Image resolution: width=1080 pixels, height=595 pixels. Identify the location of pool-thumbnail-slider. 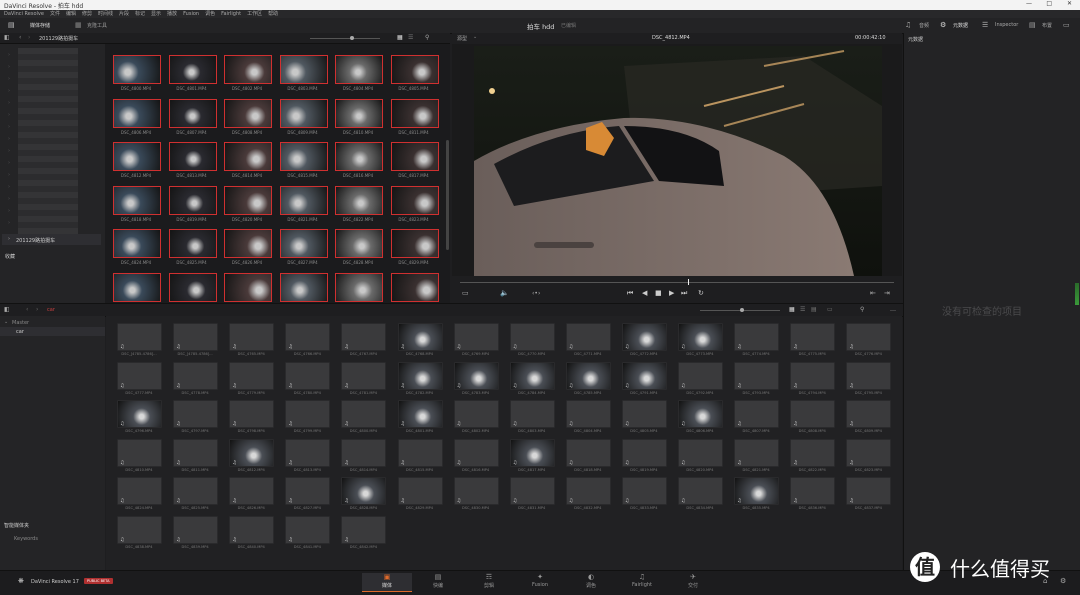
(740, 310).